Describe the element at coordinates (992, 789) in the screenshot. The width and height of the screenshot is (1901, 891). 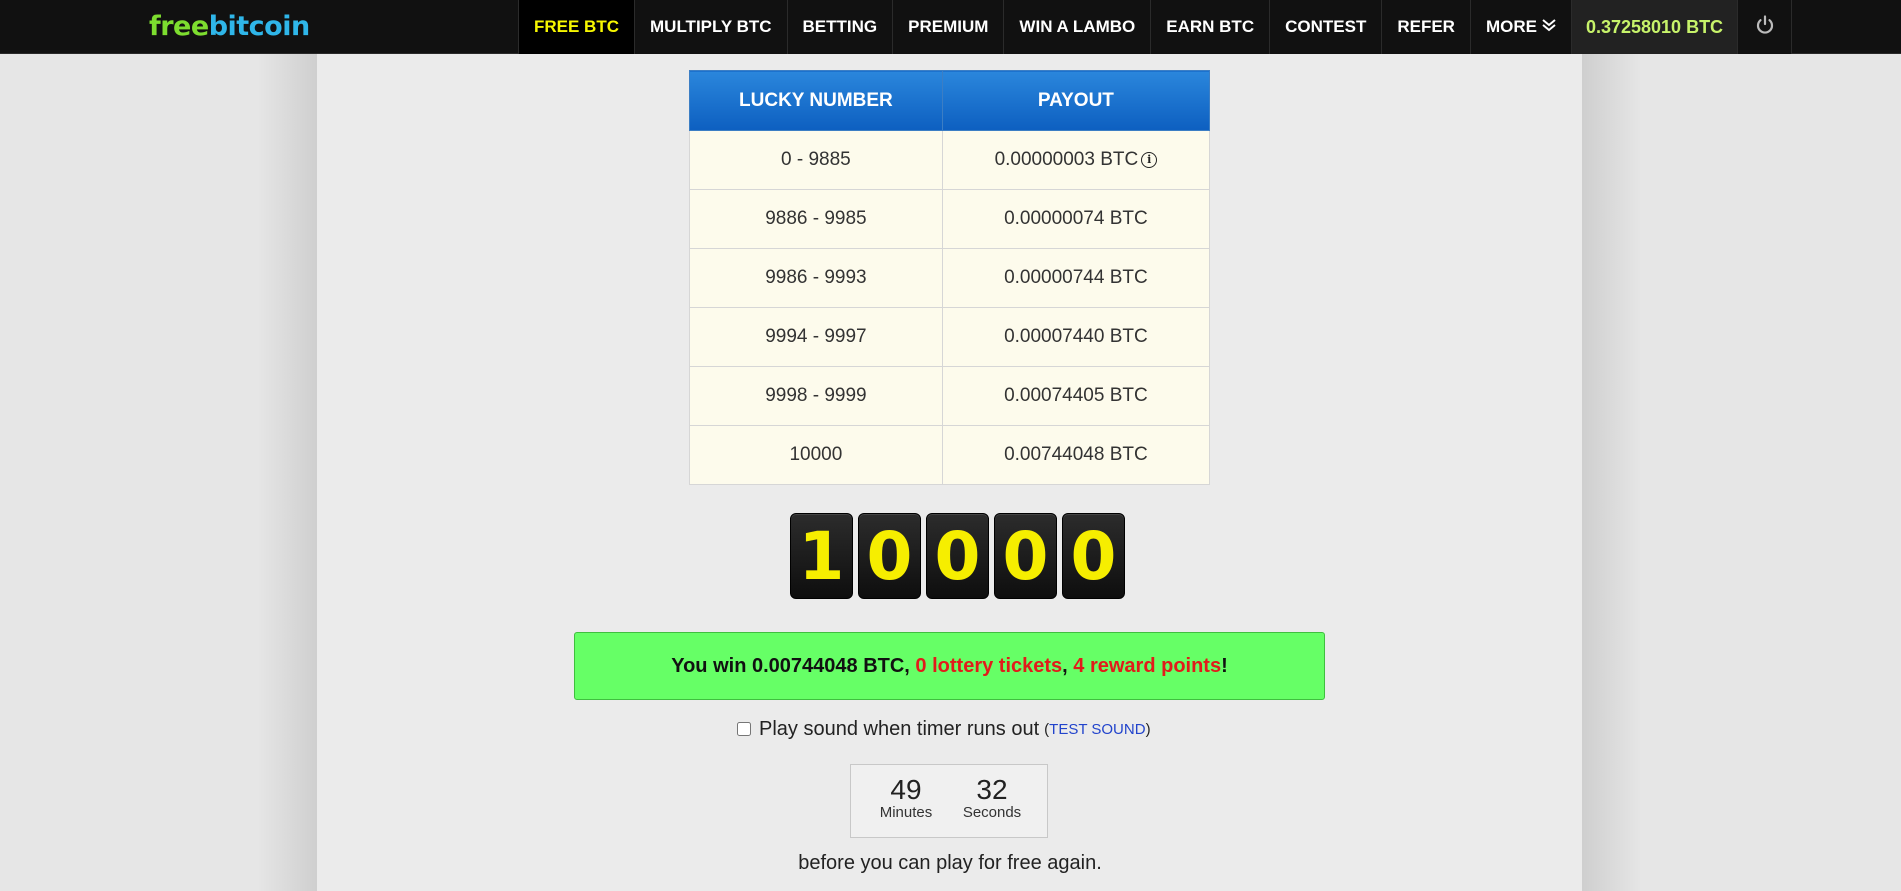
I see `seconds-value: 32` at that location.